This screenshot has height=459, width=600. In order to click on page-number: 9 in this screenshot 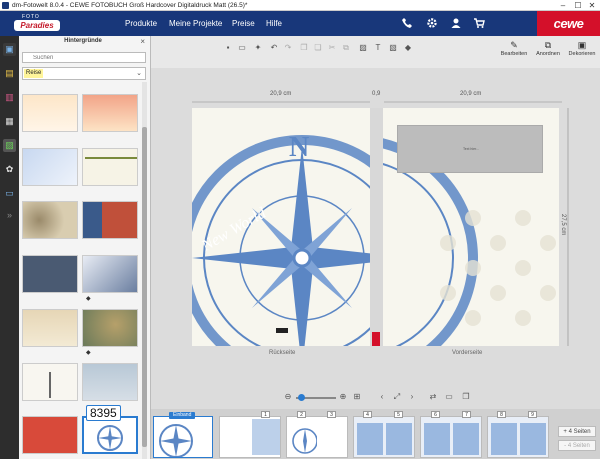, I will do `click(532, 414)`.